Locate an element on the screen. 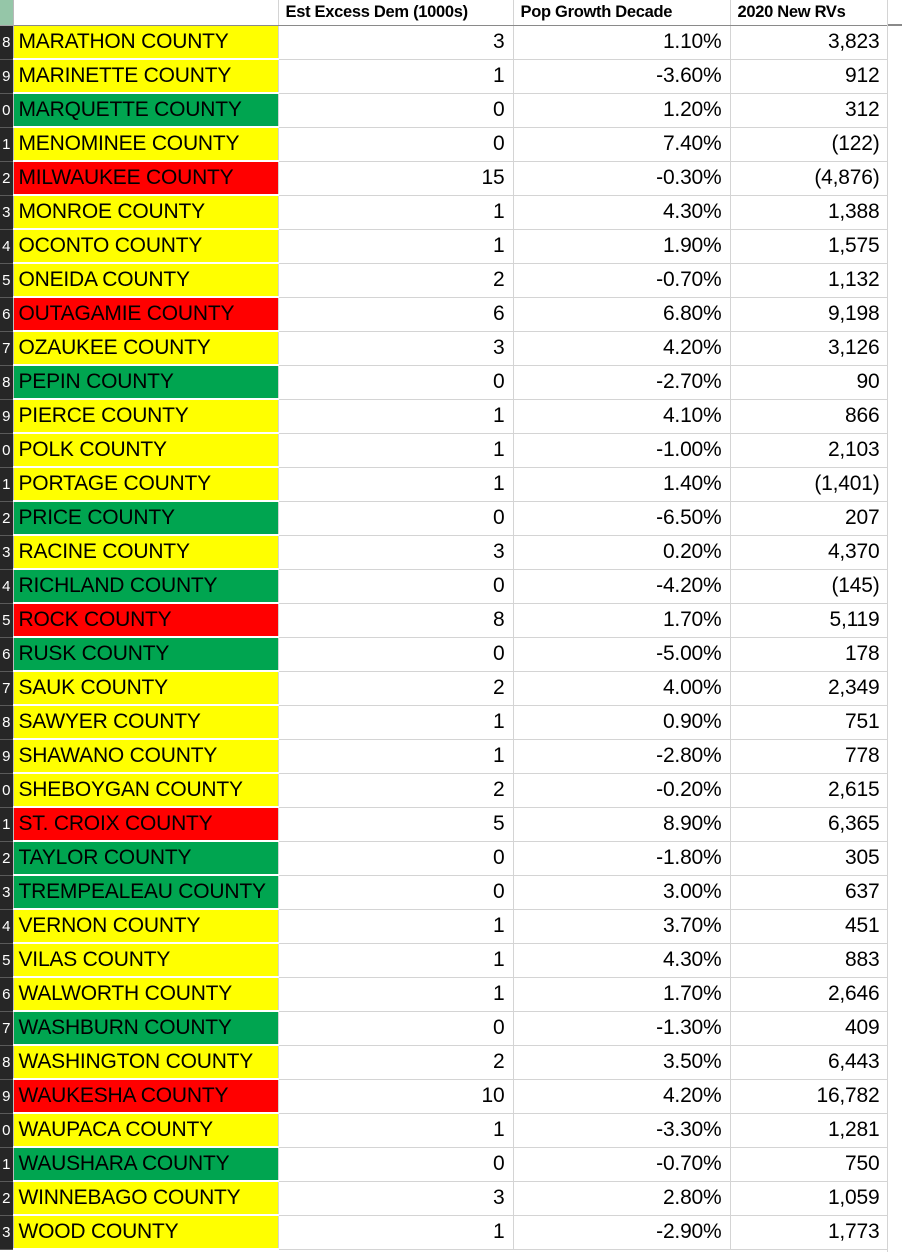  cell-new-rvs-2020: 866 is located at coordinates (809, 416).